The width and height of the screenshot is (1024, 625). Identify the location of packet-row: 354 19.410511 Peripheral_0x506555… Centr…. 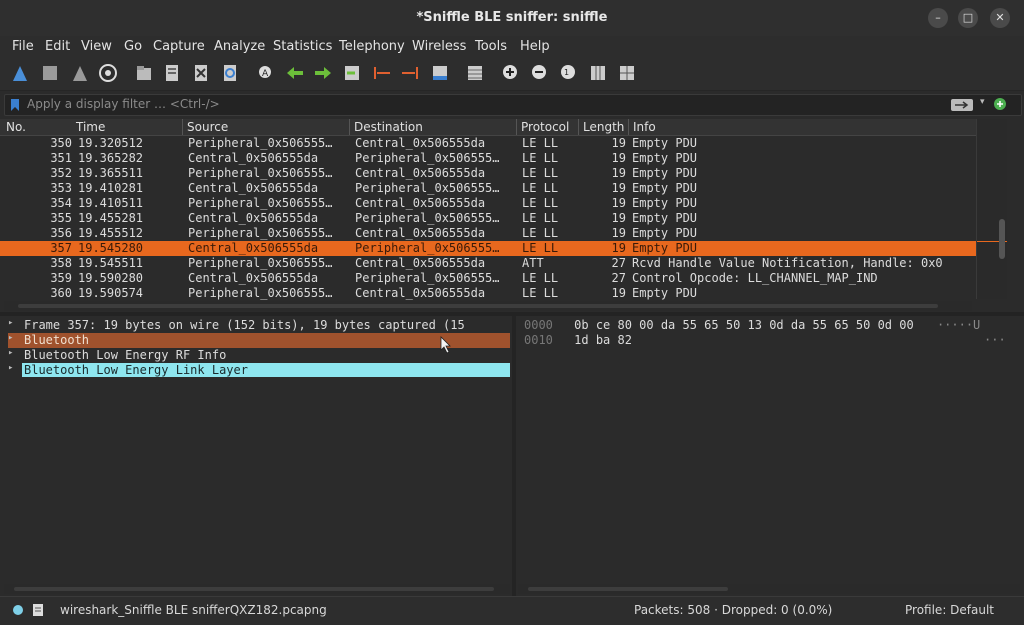
(488, 203).